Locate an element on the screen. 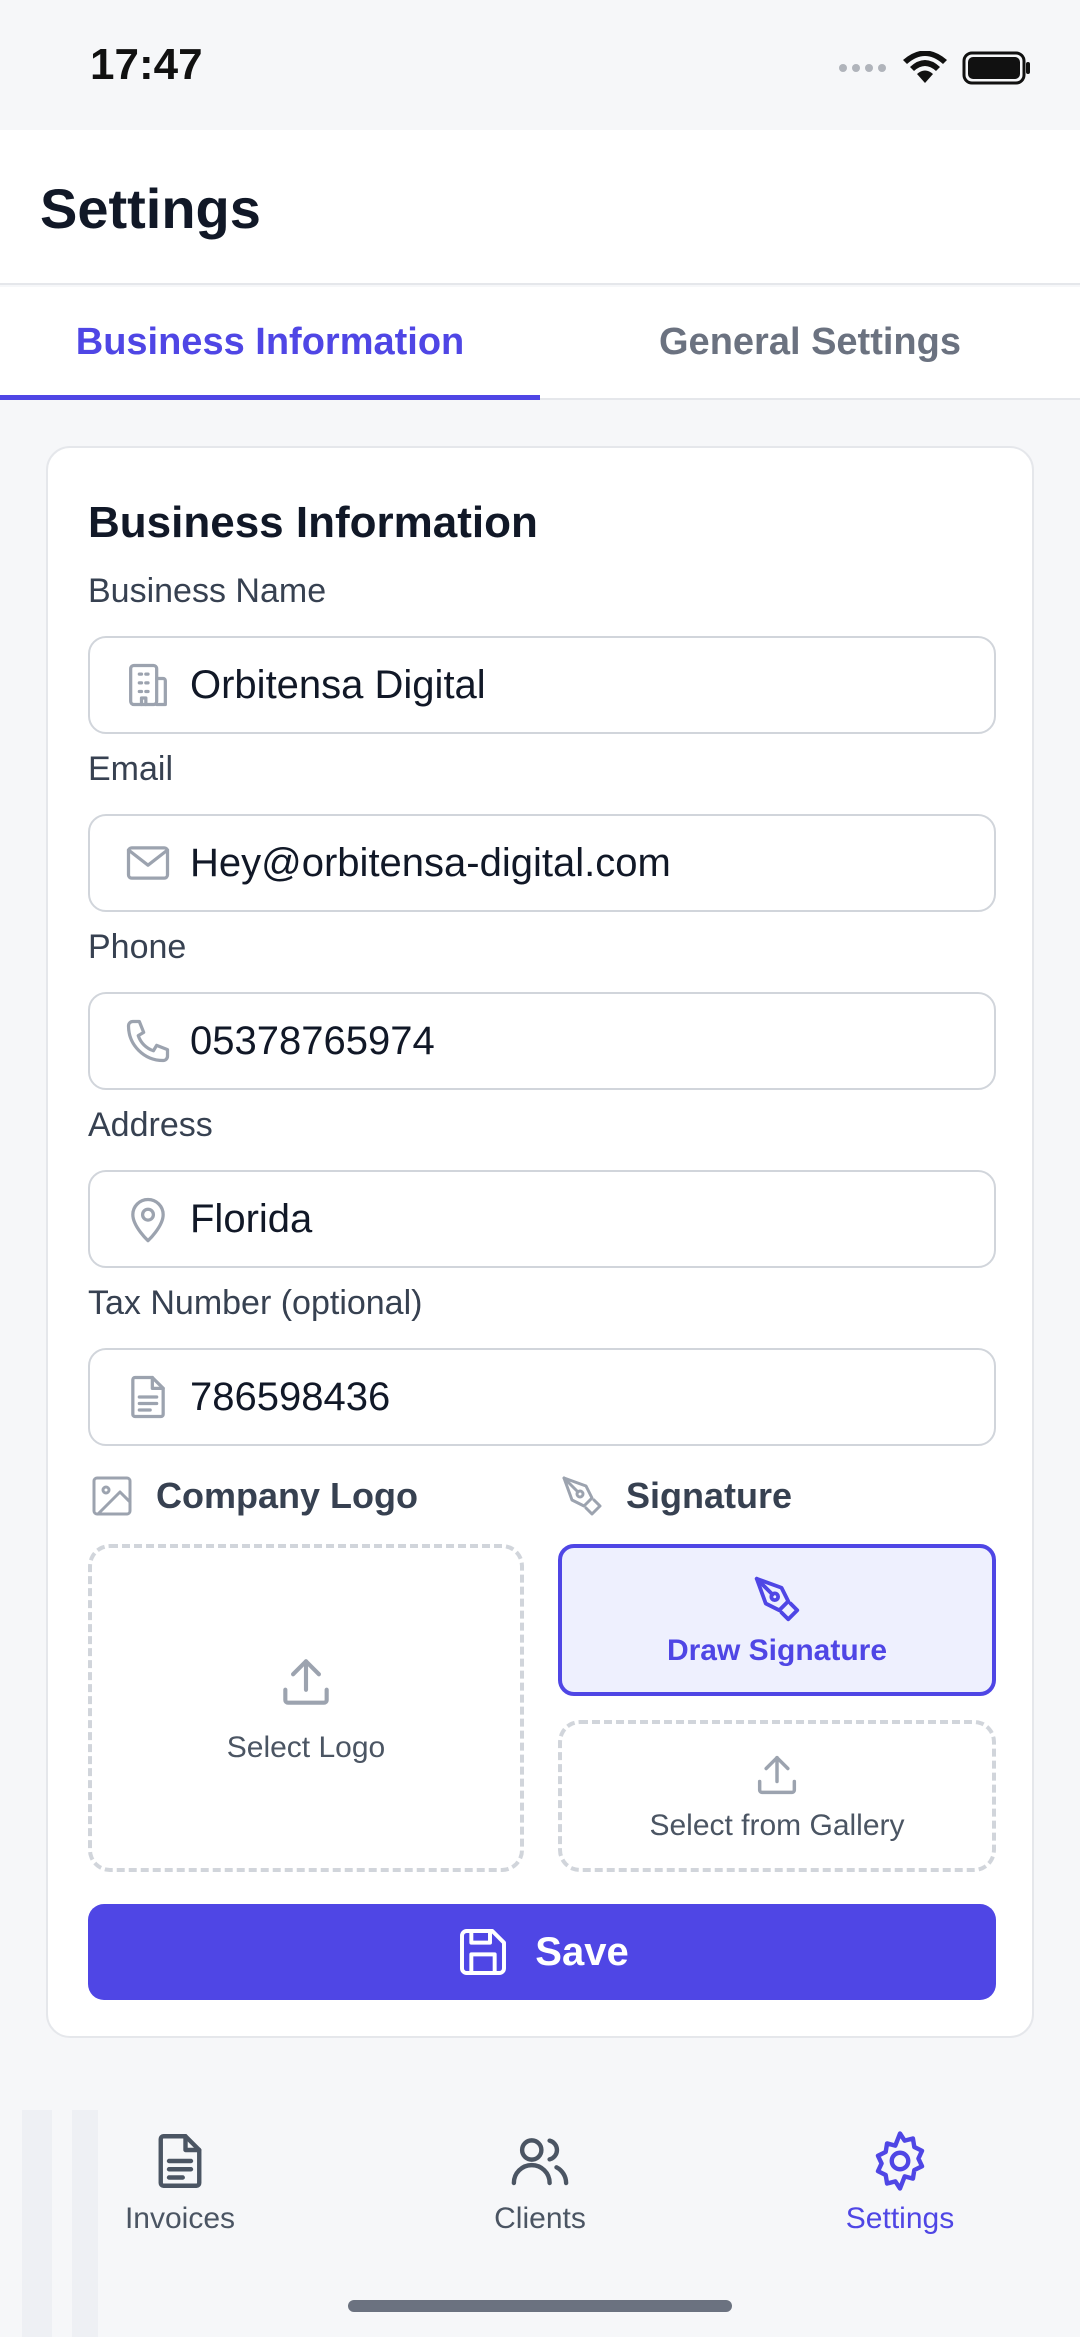  status-bar: 17:47 is located at coordinates (540, 65).